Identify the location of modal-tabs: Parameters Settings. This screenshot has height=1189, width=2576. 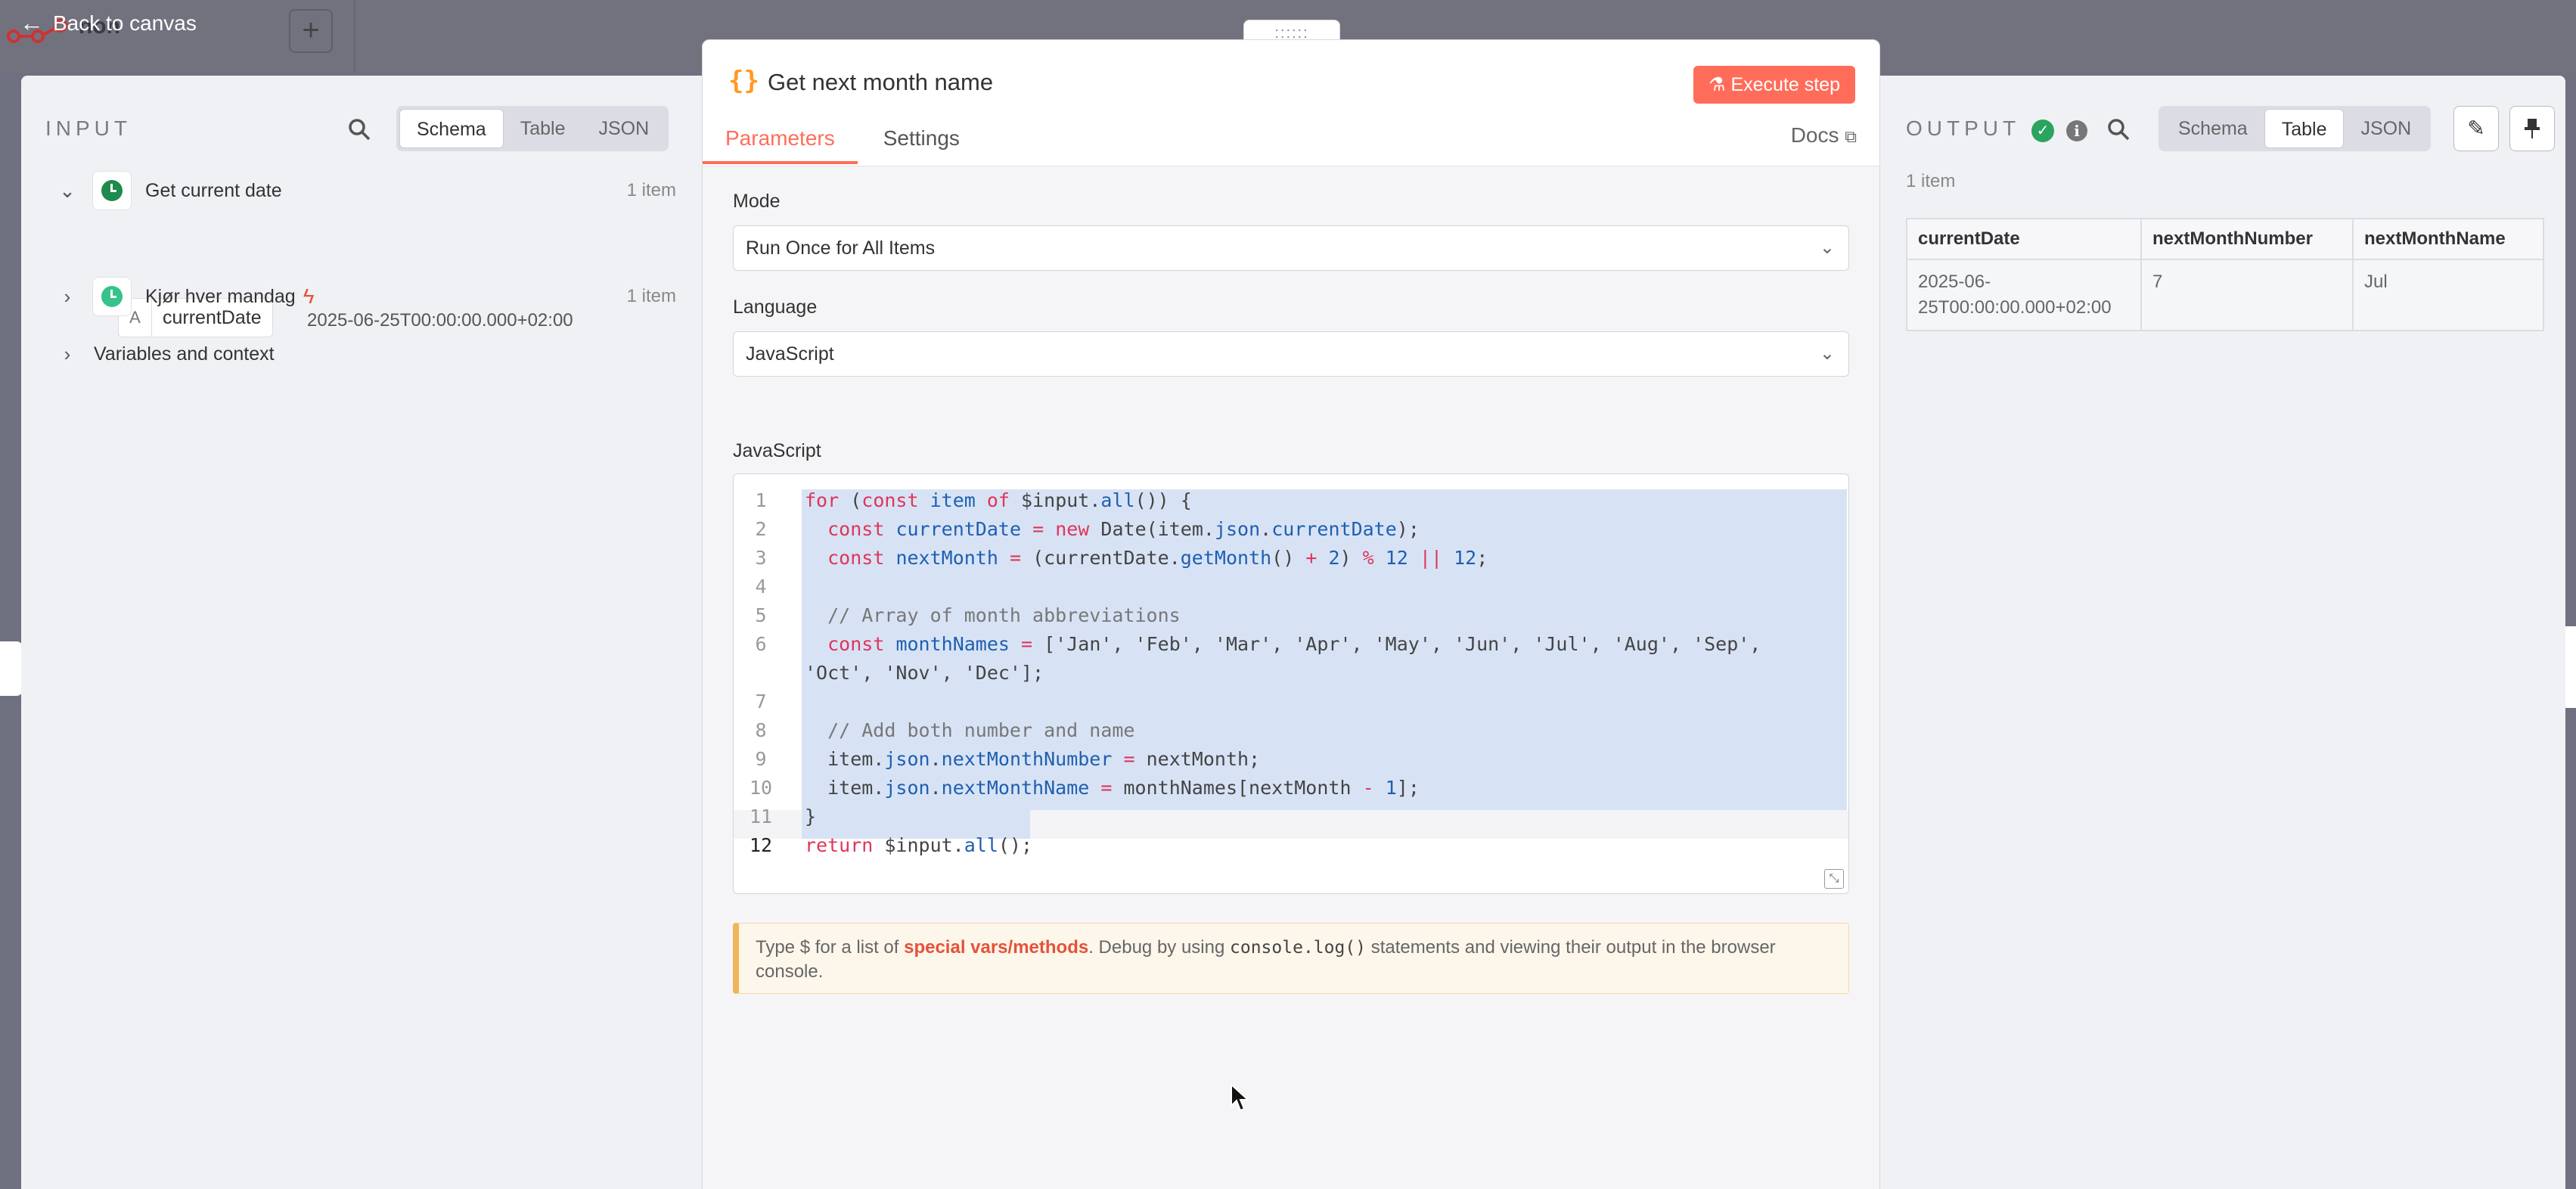
(831, 143).